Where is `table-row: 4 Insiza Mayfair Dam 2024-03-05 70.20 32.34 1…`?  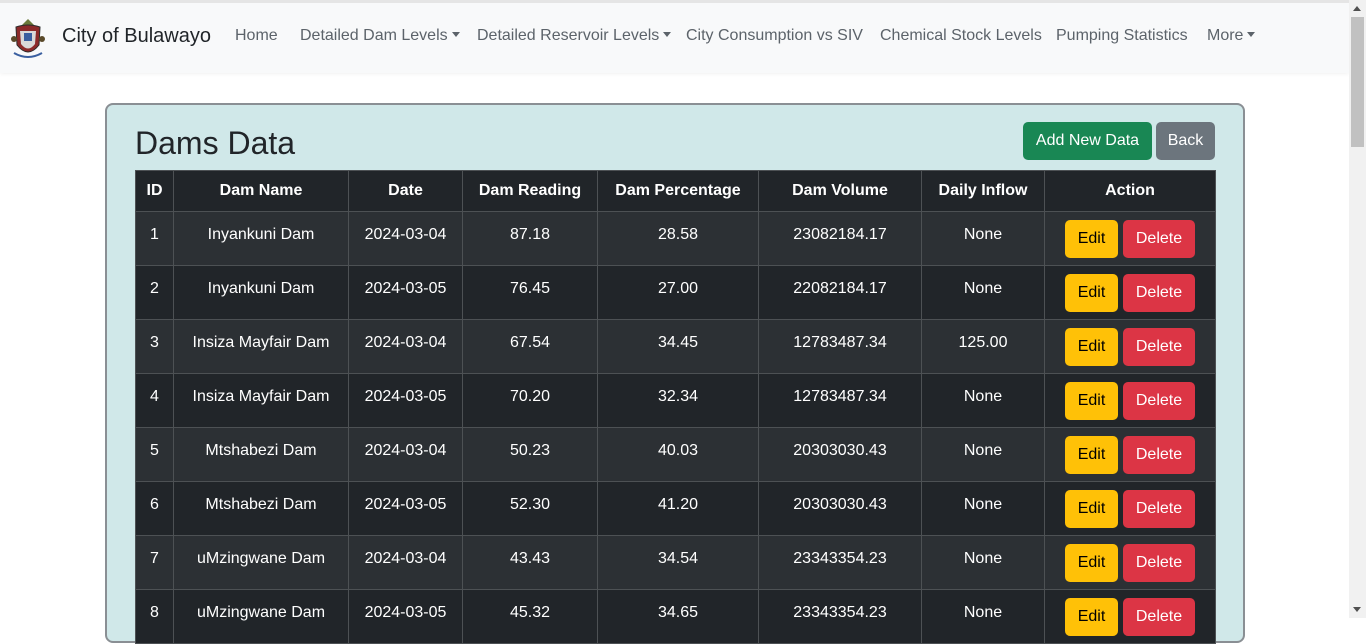
table-row: 4 Insiza Mayfair Dam 2024-03-05 70.20 32.34 1… is located at coordinates (675, 400).